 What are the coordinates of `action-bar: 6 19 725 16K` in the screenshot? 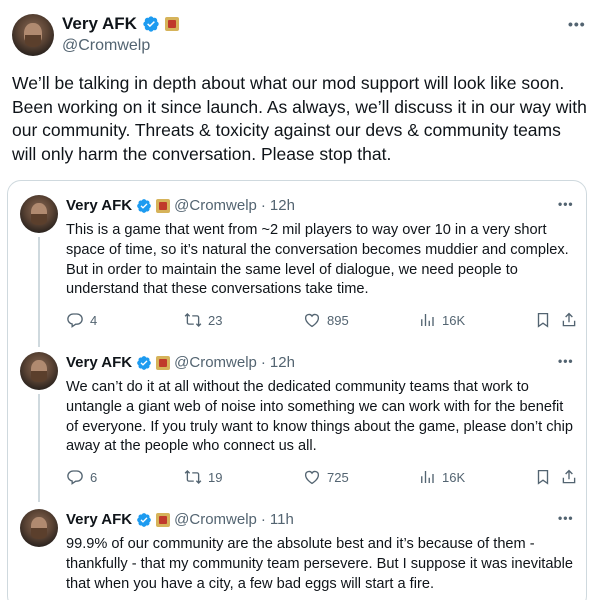 It's located at (321, 478).